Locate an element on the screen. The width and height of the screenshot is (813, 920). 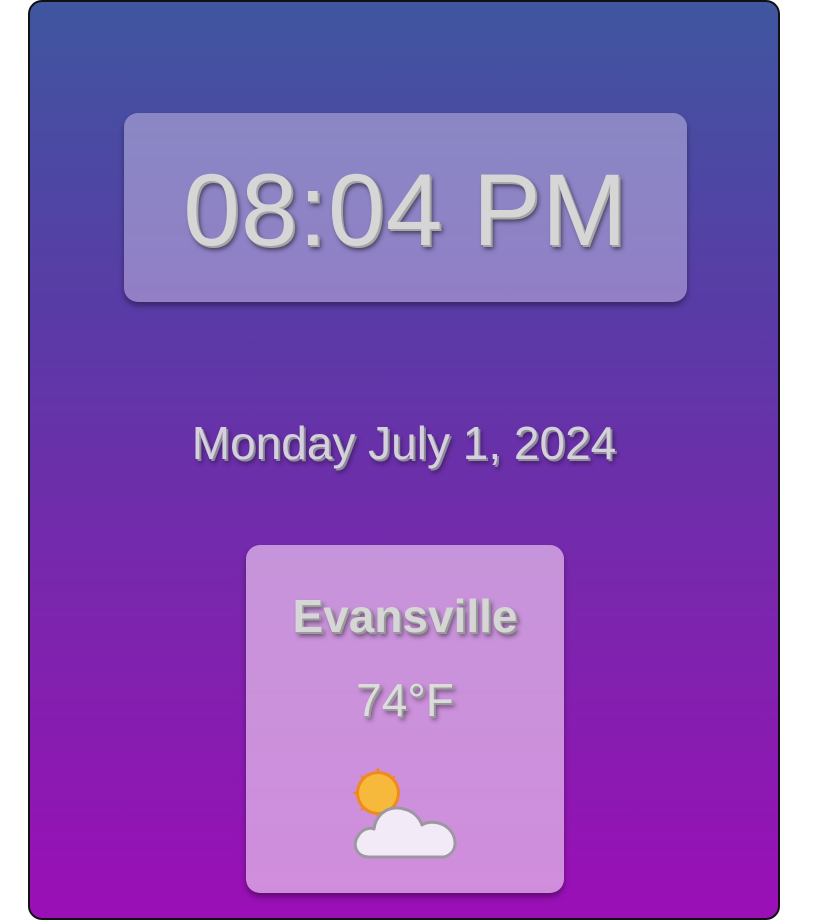
weather-card: Evansville 74°F is located at coordinates (405, 719).